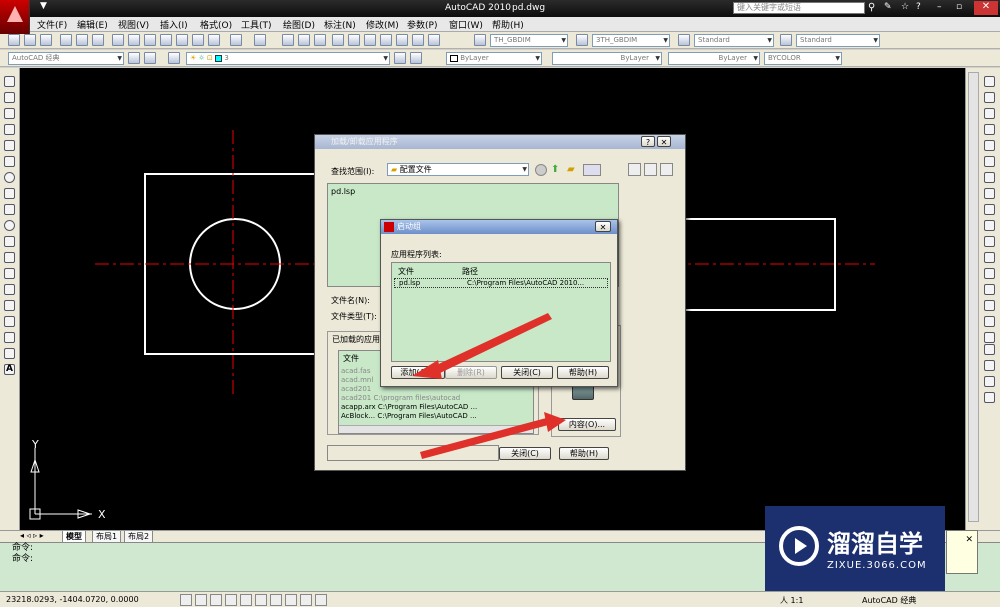  Describe the element at coordinates (15, 17) in the screenshot. I see `application-menu-logo-icon` at that location.